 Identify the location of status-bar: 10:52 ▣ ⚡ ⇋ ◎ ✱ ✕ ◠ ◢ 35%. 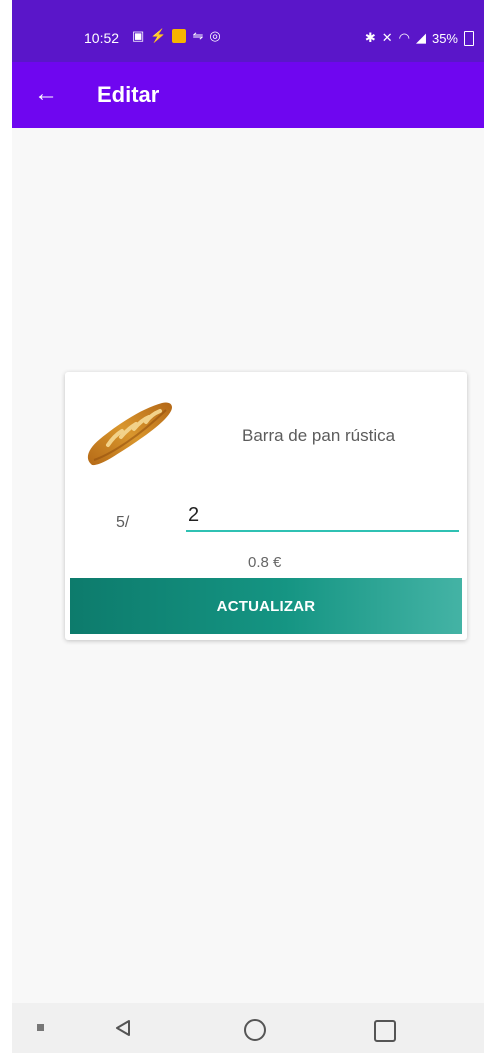
(248, 31).